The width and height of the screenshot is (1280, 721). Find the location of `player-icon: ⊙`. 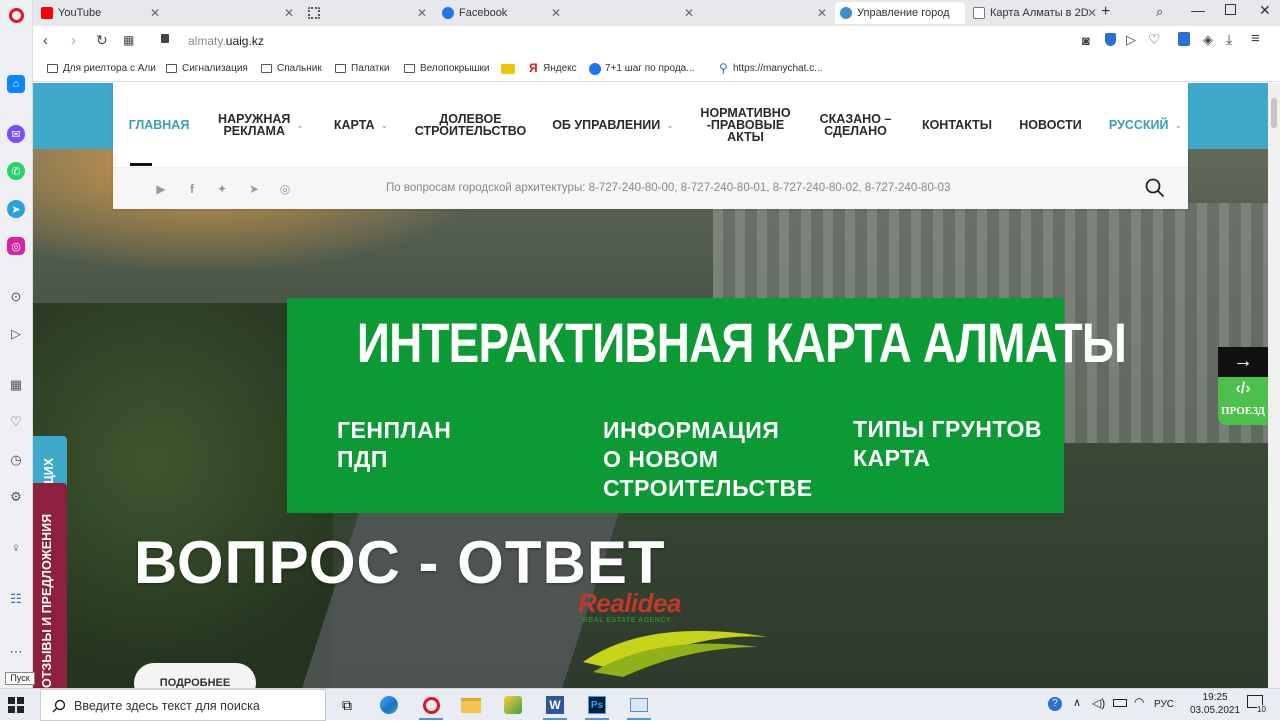

player-icon: ⊙ is located at coordinates (16, 297).